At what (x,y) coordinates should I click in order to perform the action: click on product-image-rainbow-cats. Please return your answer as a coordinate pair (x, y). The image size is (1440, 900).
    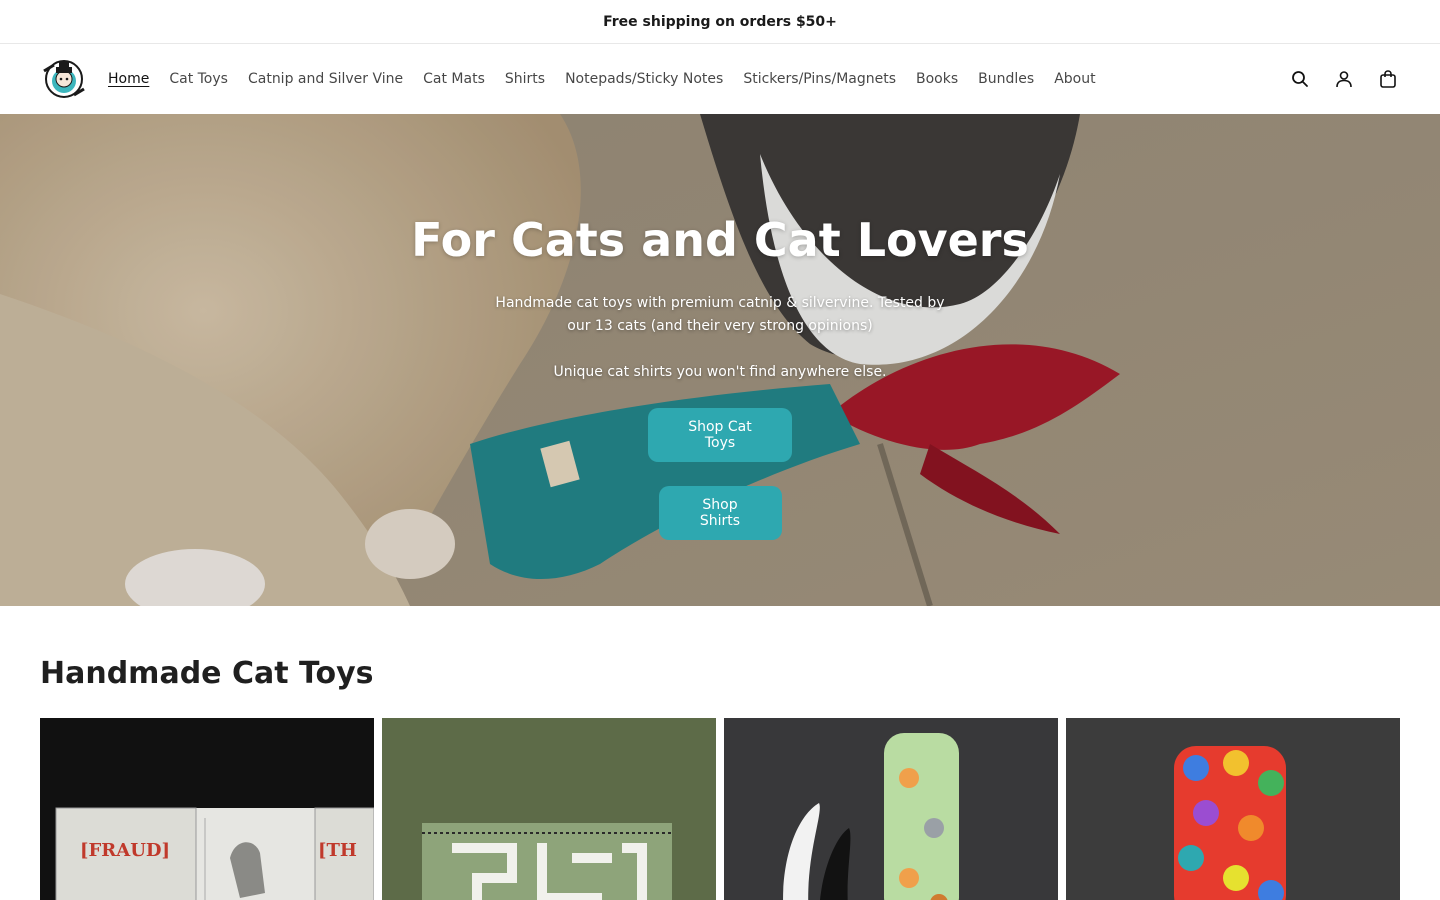
    Looking at the image, I should click on (1233, 809).